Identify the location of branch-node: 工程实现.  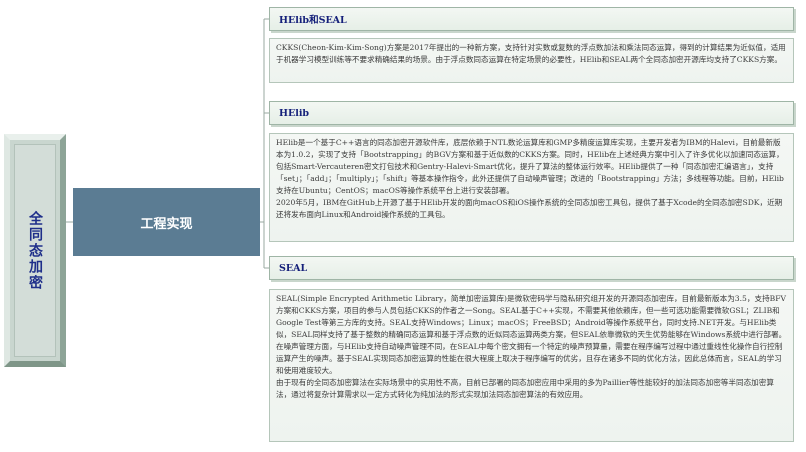
(166, 222).